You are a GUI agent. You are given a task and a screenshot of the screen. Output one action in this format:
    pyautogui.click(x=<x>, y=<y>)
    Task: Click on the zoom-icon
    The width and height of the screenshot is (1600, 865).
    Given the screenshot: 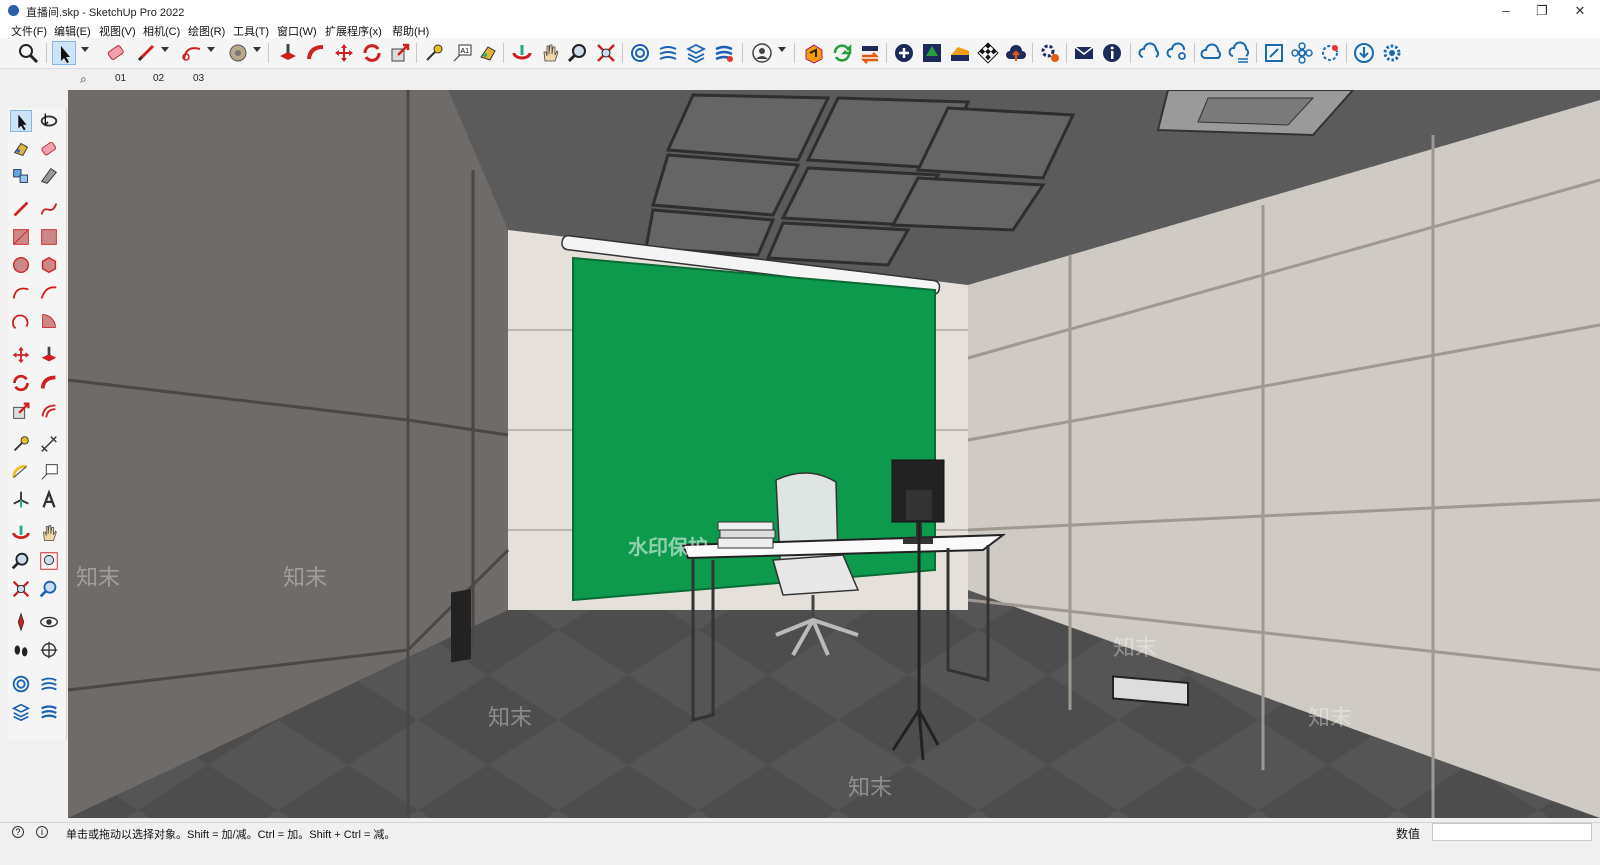 What is the action you would take?
    pyautogui.click(x=578, y=53)
    